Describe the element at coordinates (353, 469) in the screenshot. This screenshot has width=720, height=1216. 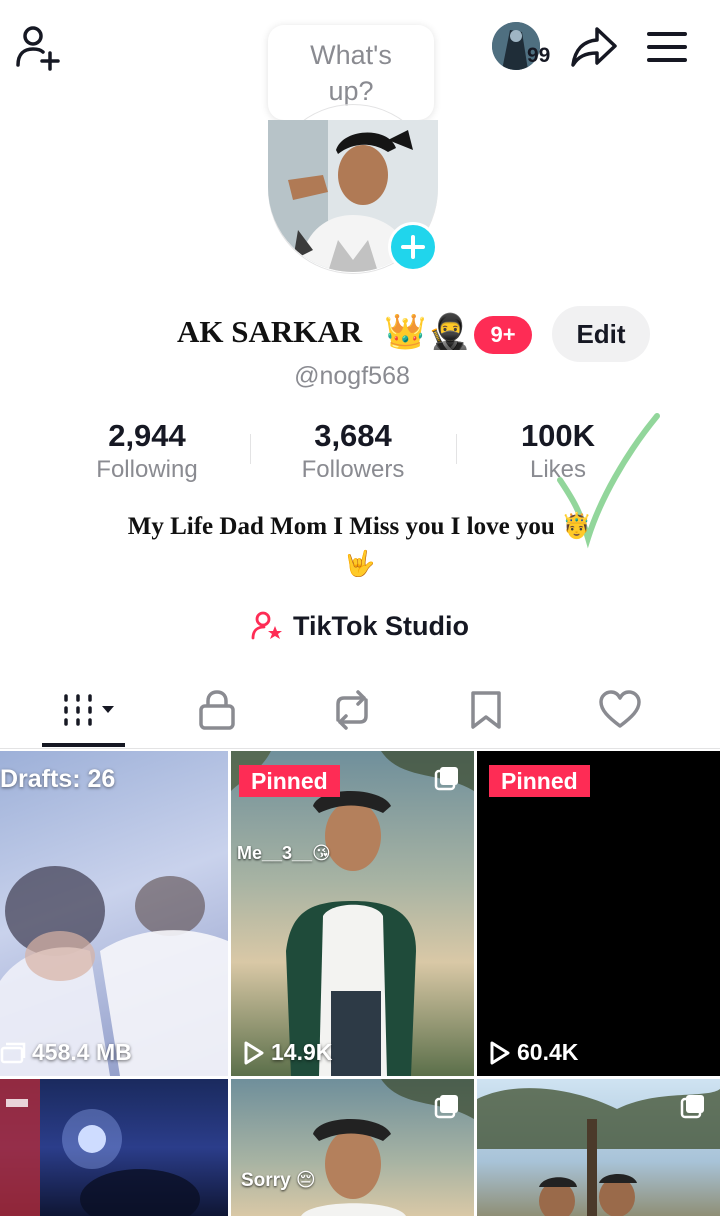
I see `followers-label: Followers` at that location.